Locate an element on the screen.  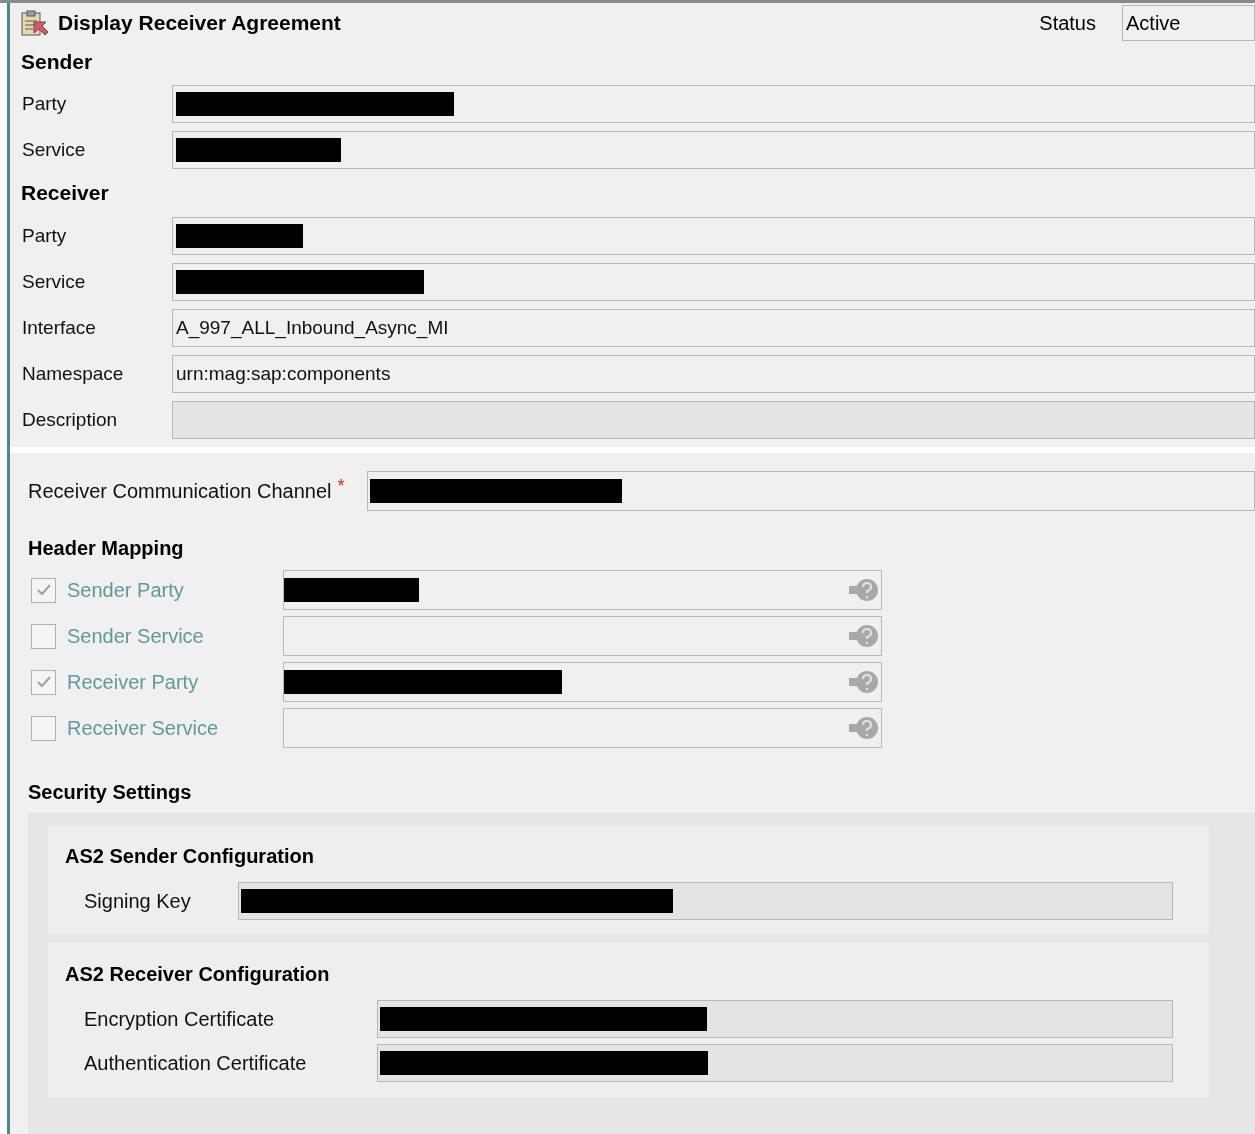
field-label: Signing Key is located at coordinates (137, 901).